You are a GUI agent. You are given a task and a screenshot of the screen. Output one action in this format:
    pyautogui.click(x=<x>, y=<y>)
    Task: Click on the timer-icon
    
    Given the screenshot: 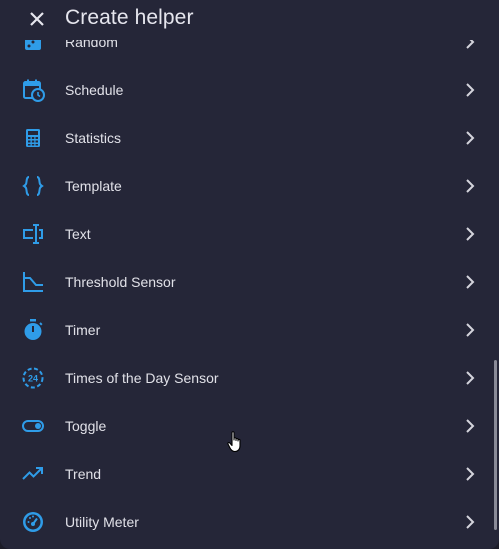 What is the action you would take?
    pyautogui.click(x=33, y=330)
    